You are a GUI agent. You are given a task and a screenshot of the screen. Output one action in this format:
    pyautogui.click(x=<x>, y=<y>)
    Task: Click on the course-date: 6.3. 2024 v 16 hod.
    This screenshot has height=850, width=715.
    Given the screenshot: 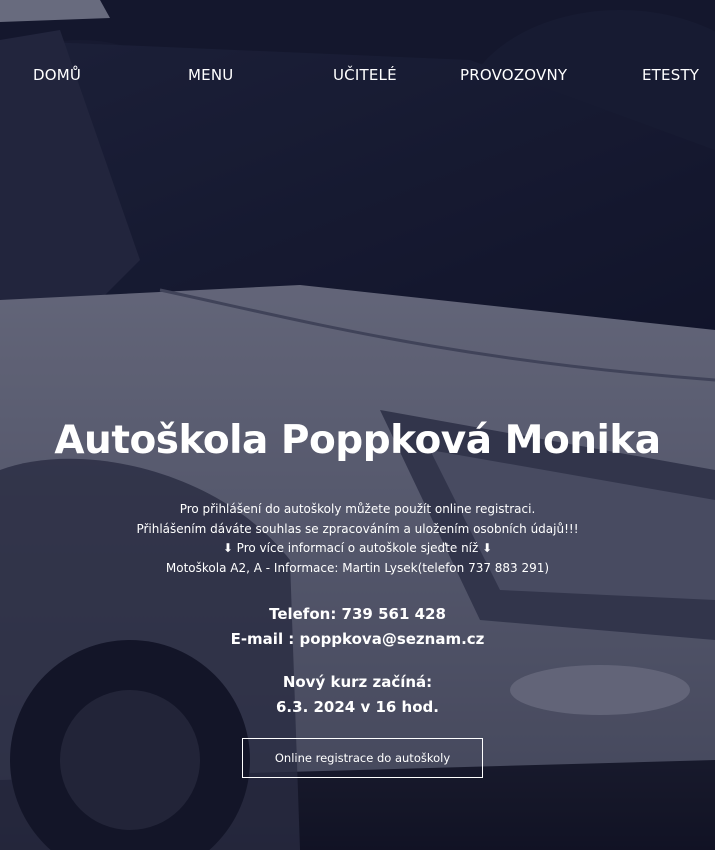 What is the action you would take?
    pyautogui.click(x=357, y=707)
    